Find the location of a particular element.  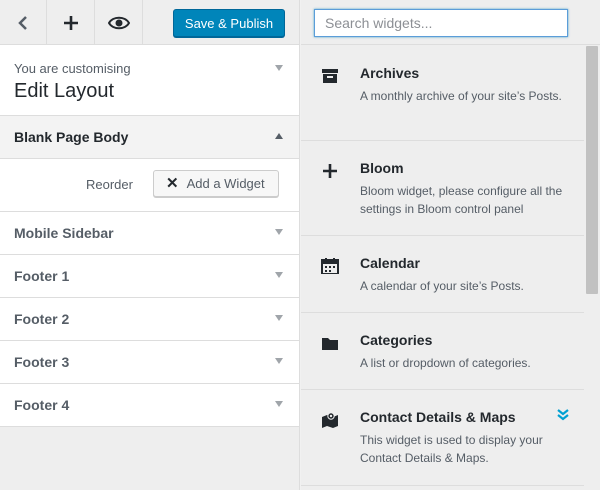

calendar-icon is located at coordinates (330, 266).